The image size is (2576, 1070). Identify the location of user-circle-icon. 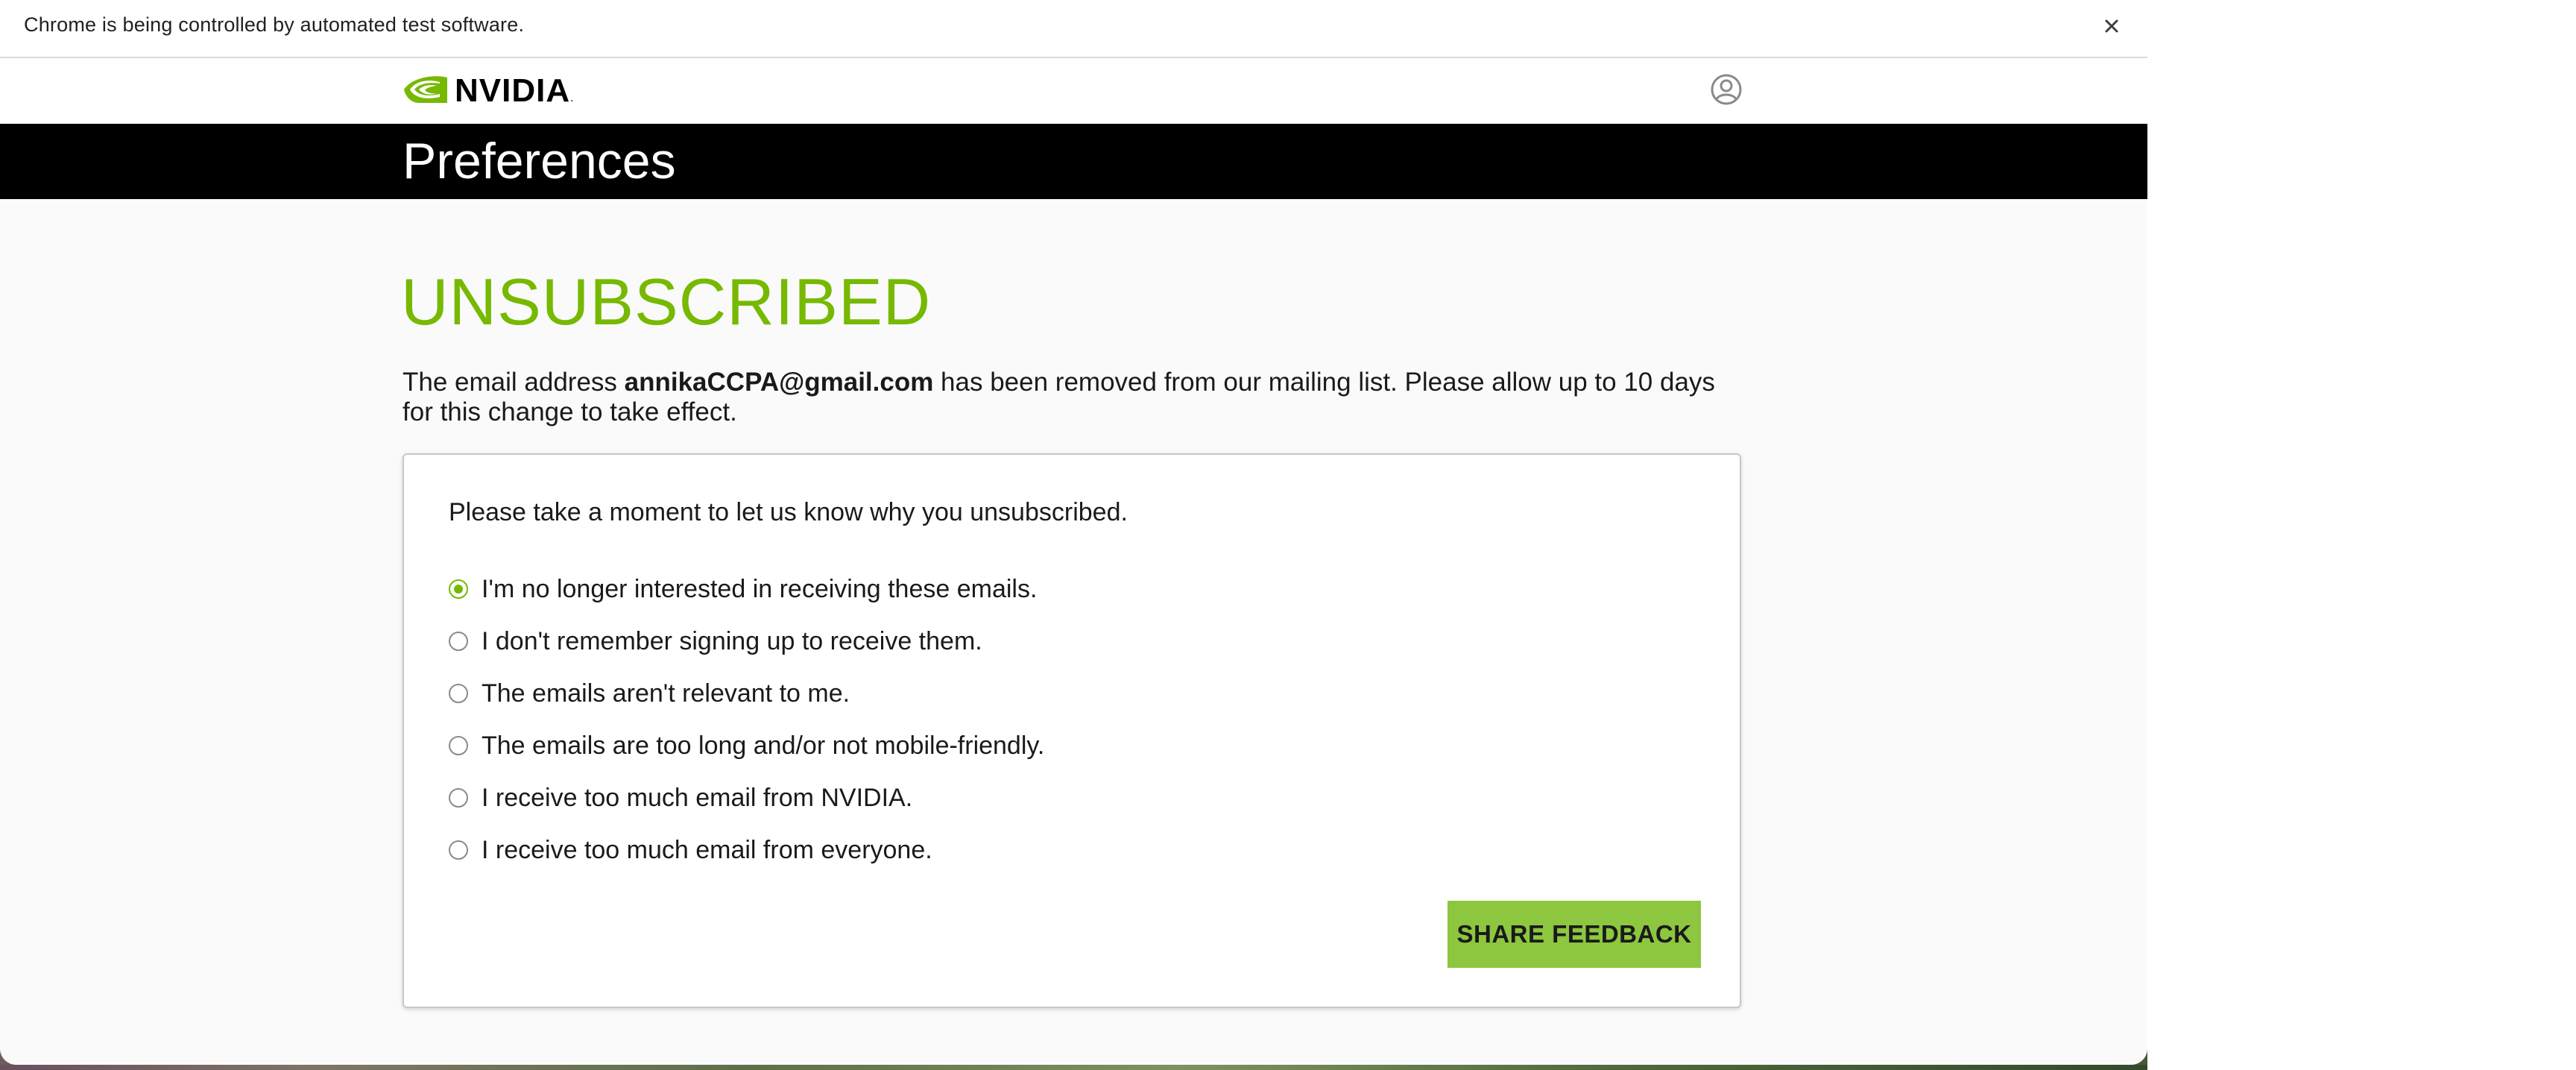
(1727, 89).